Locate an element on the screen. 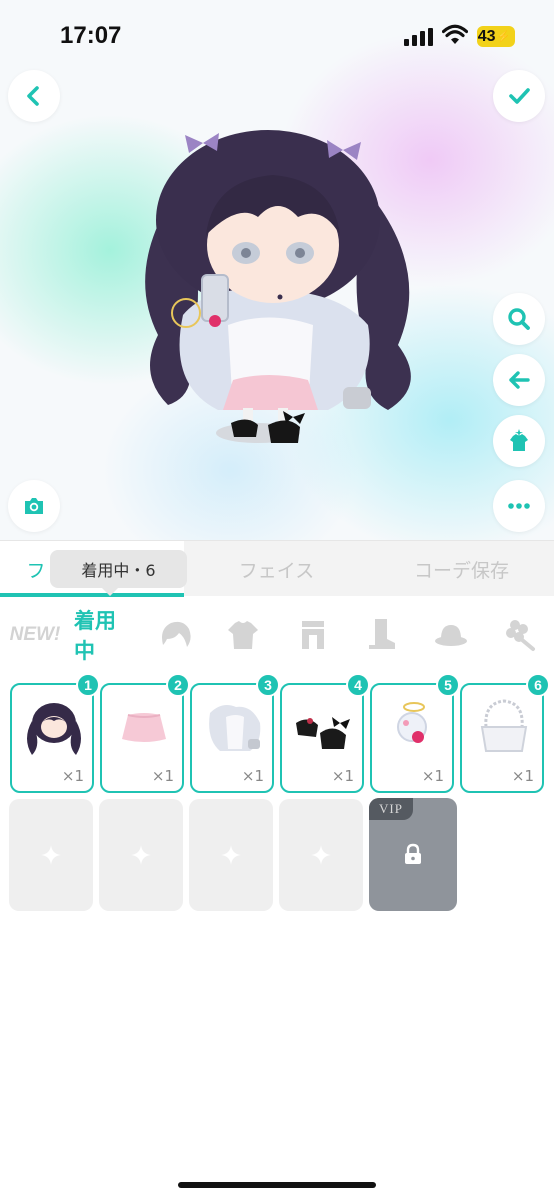  tshirt-sparkle-icon is located at coordinates (519, 440).